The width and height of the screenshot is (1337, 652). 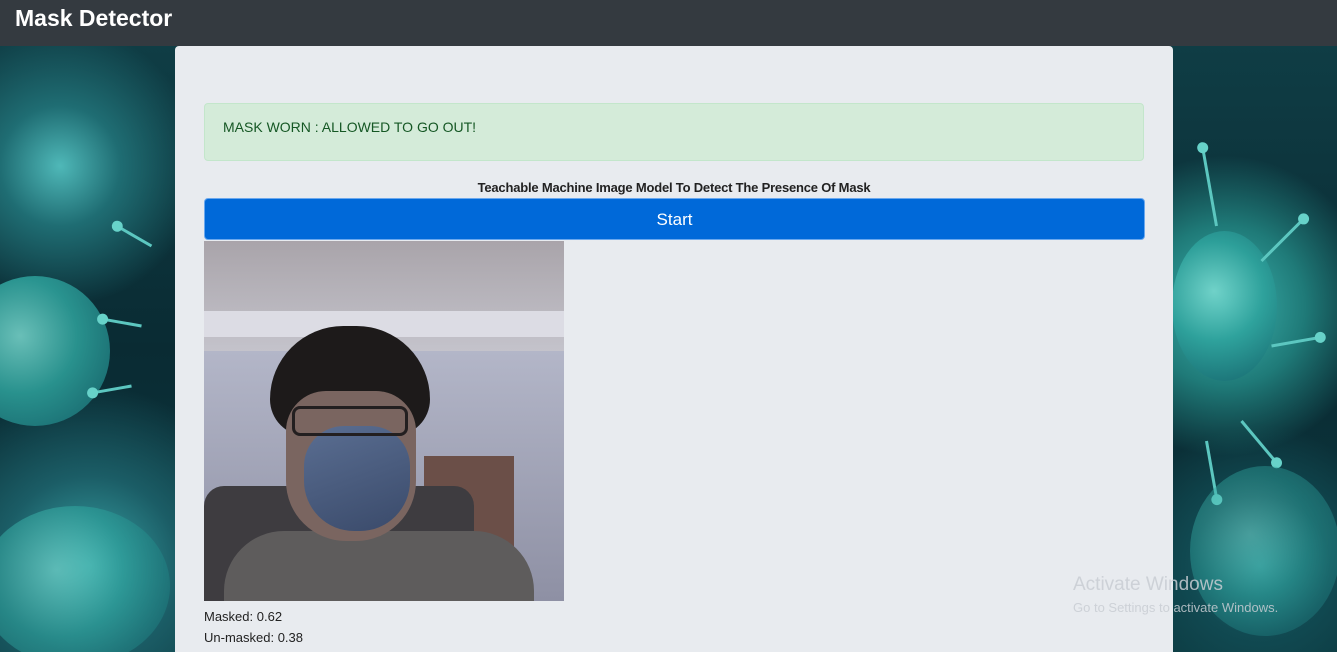 I want to click on virus-image-left, so click(x=55, y=351).